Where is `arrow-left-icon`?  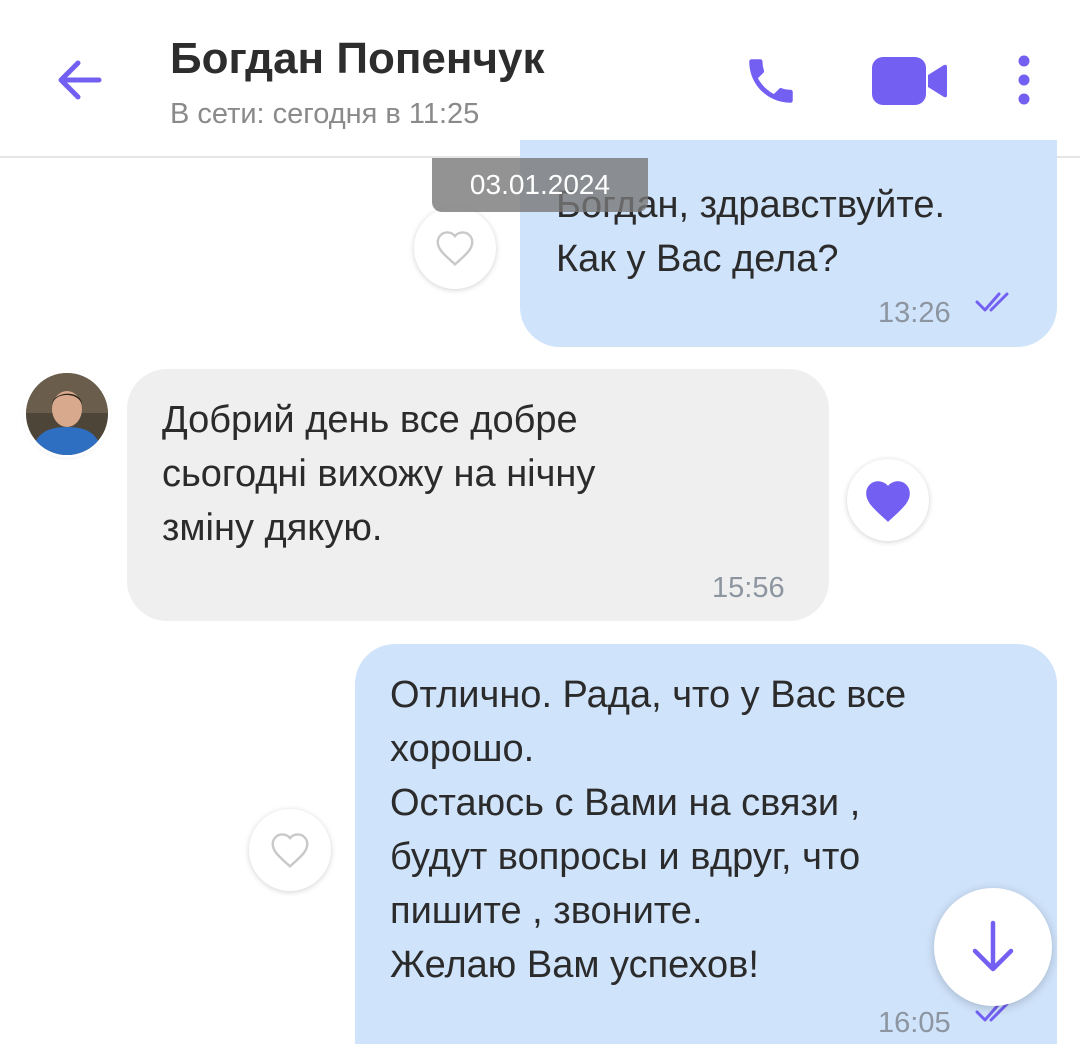 arrow-left-icon is located at coordinates (80, 80).